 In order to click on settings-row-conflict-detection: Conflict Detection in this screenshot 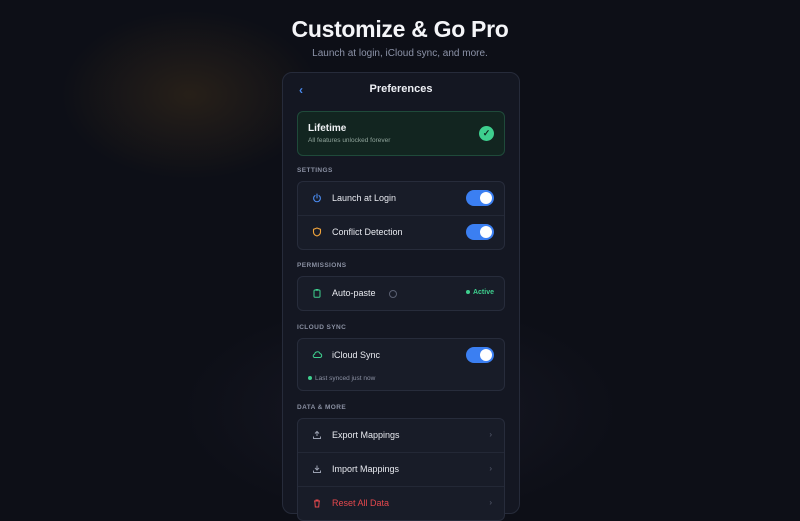, I will do `click(401, 232)`.